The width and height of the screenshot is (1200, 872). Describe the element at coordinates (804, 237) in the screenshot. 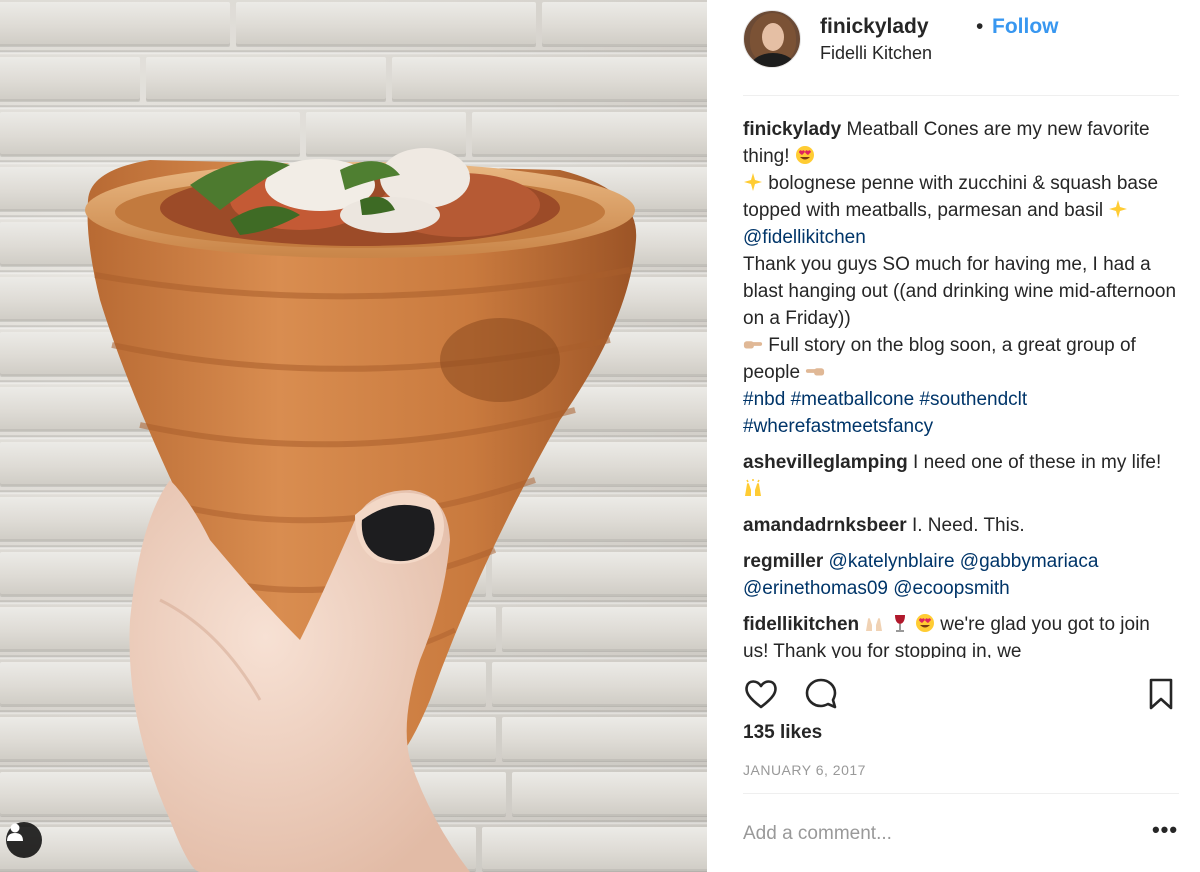

I see `caption-mention: @fidellikitchen` at that location.